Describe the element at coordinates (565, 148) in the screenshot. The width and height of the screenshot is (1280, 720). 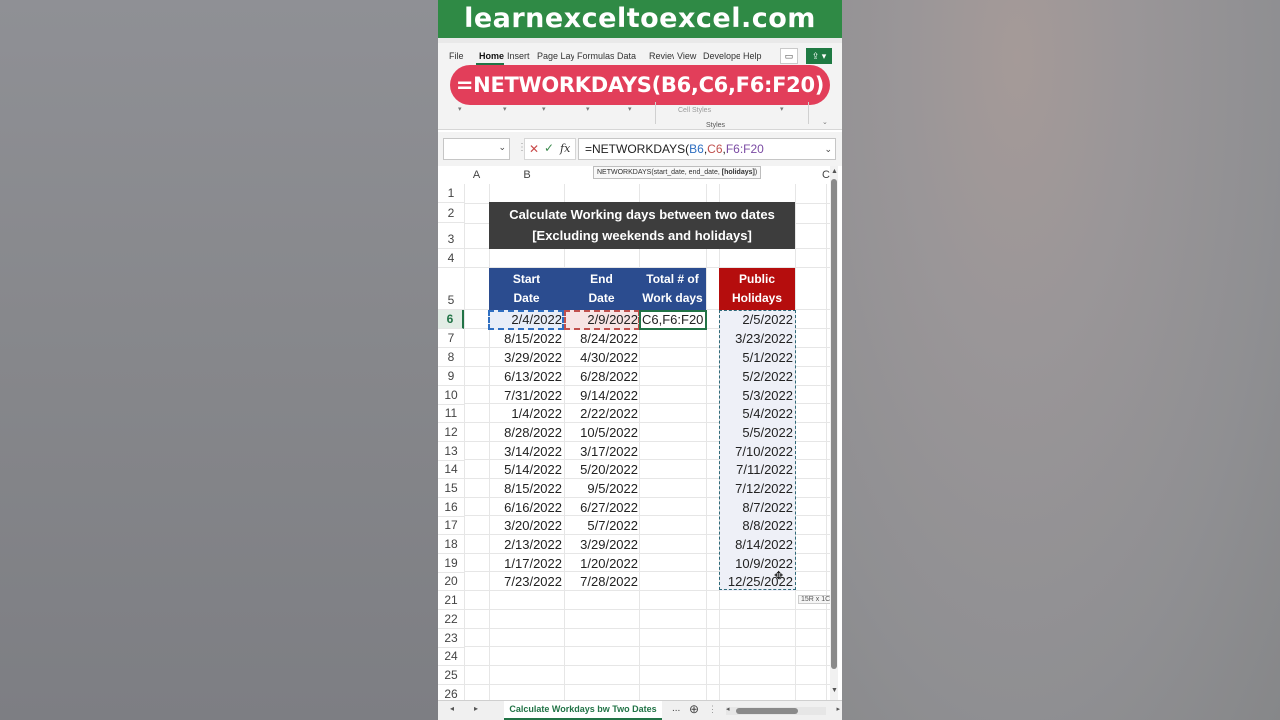
I see `function-icon: fx` at that location.